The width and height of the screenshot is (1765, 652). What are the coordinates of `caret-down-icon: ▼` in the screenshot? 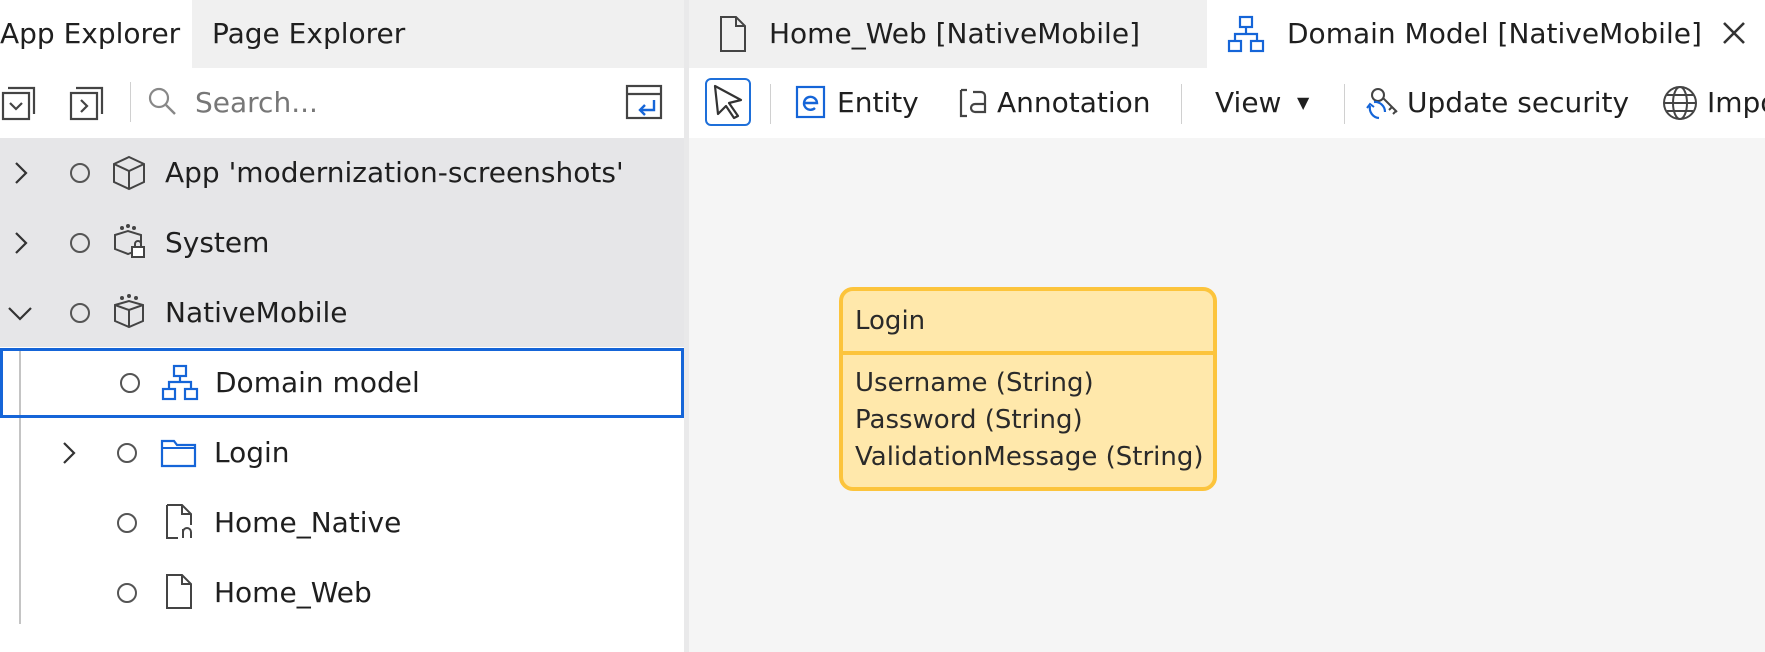 It's located at (1303, 102).